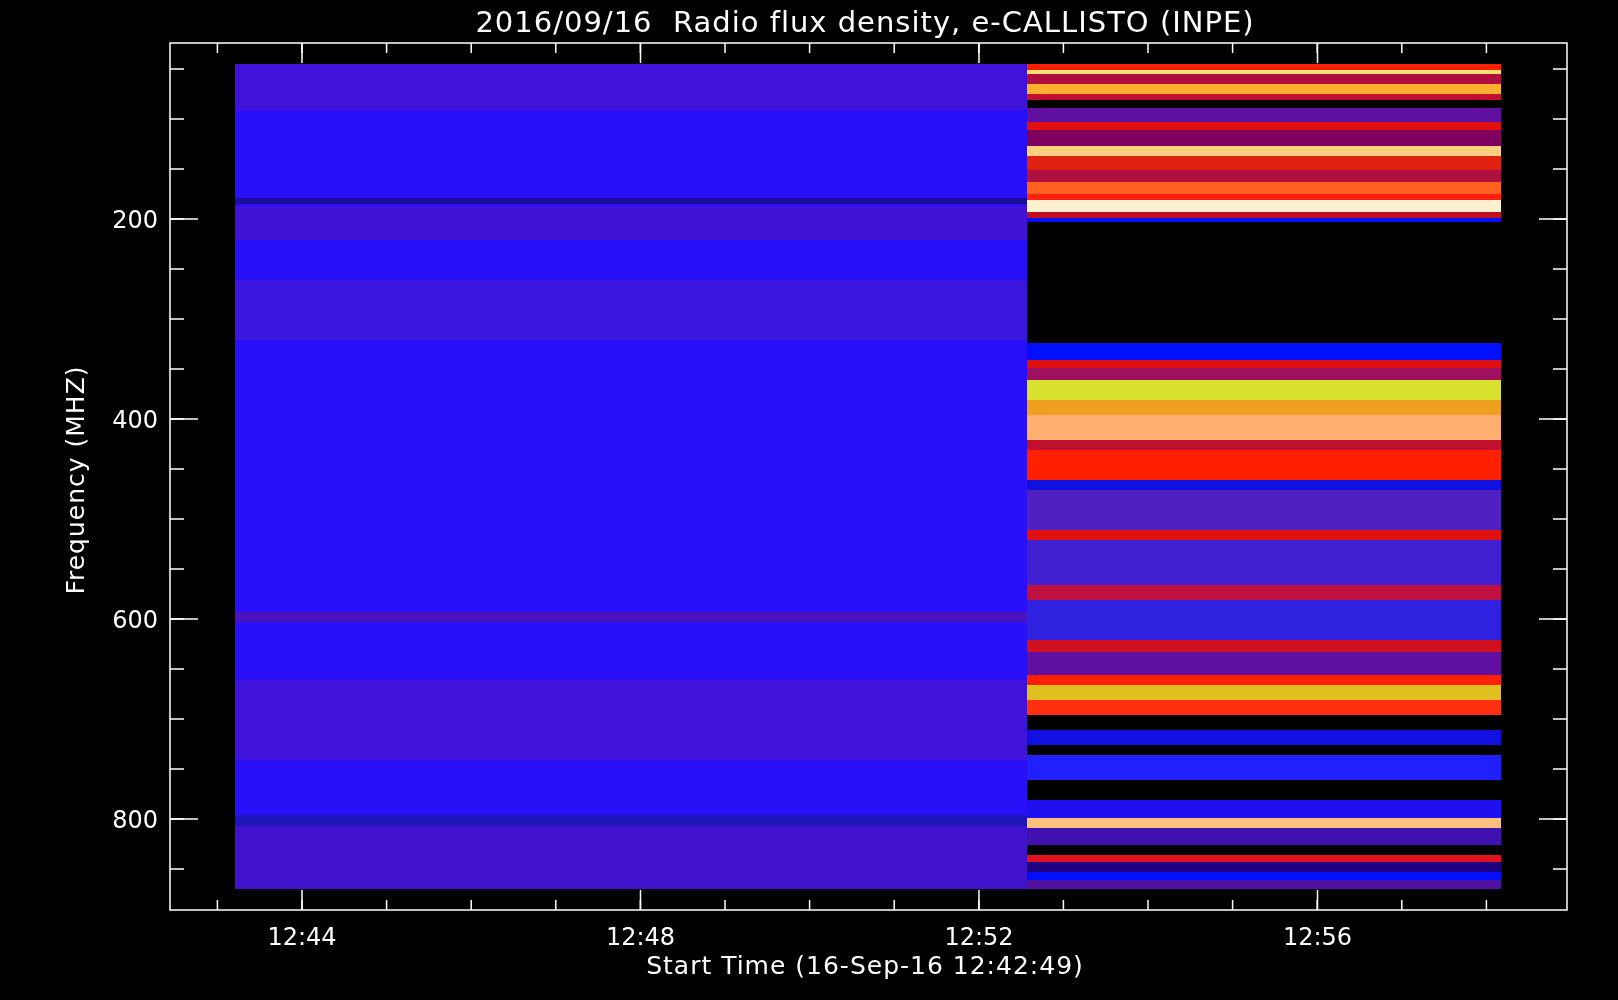  Describe the element at coordinates (135, 620) in the screenshot. I see `y-tick-label: 600` at that location.